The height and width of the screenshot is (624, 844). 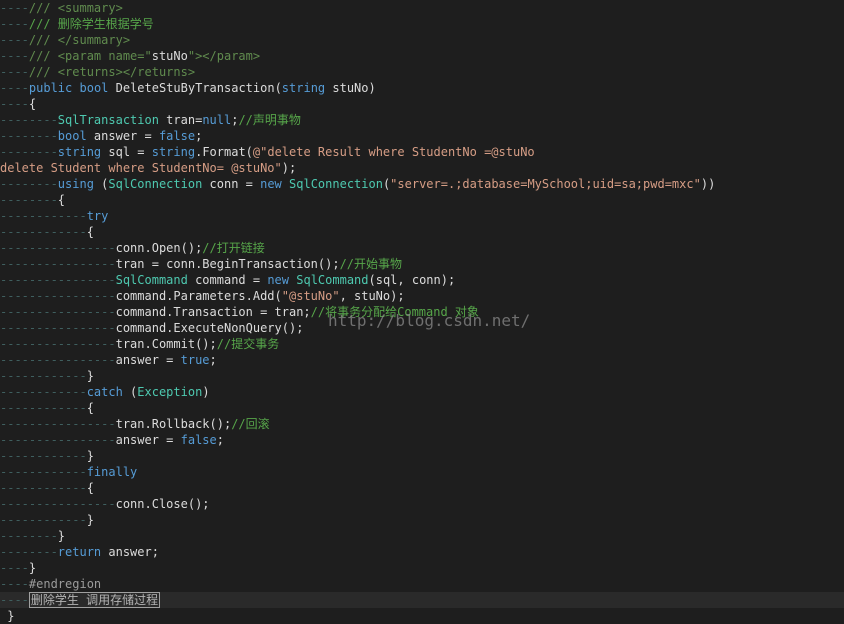 I want to click on code-token: answer =, so click(x=148, y=360).